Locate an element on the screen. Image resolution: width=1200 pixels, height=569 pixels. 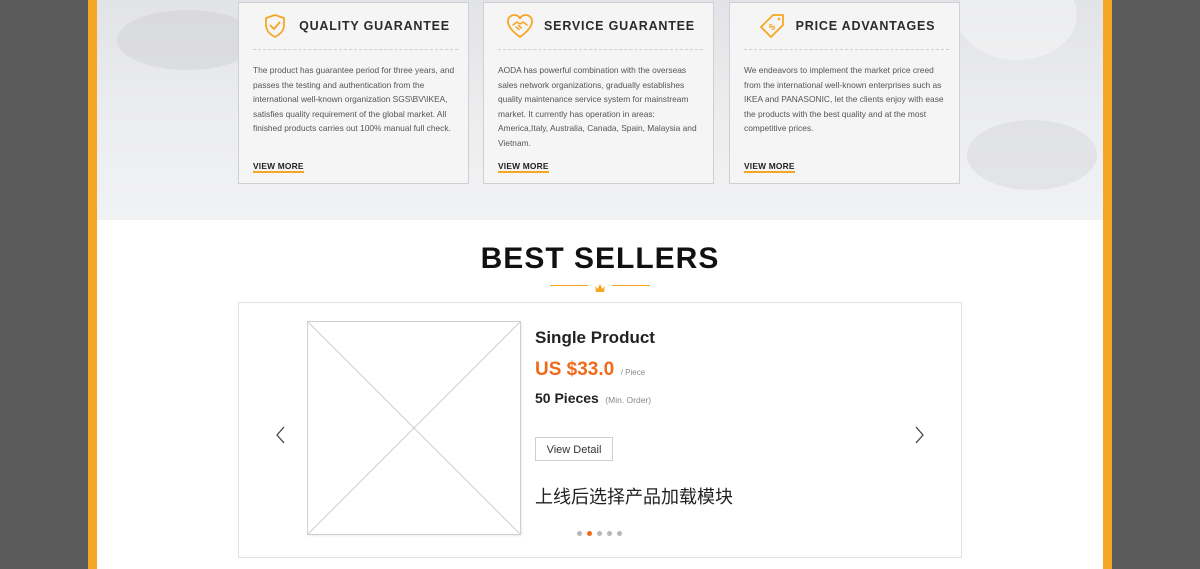
product-price: US $33.0 is located at coordinates (575, 369).